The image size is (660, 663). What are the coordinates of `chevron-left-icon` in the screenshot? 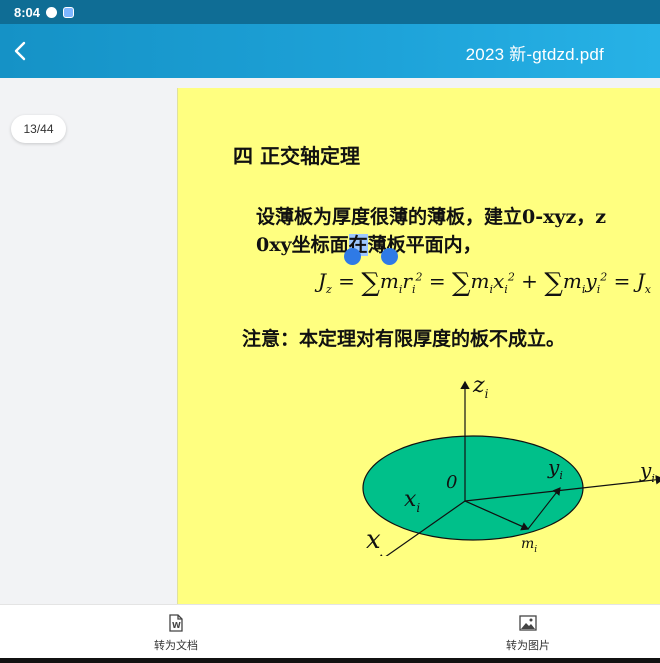 It's located at (20, 51).